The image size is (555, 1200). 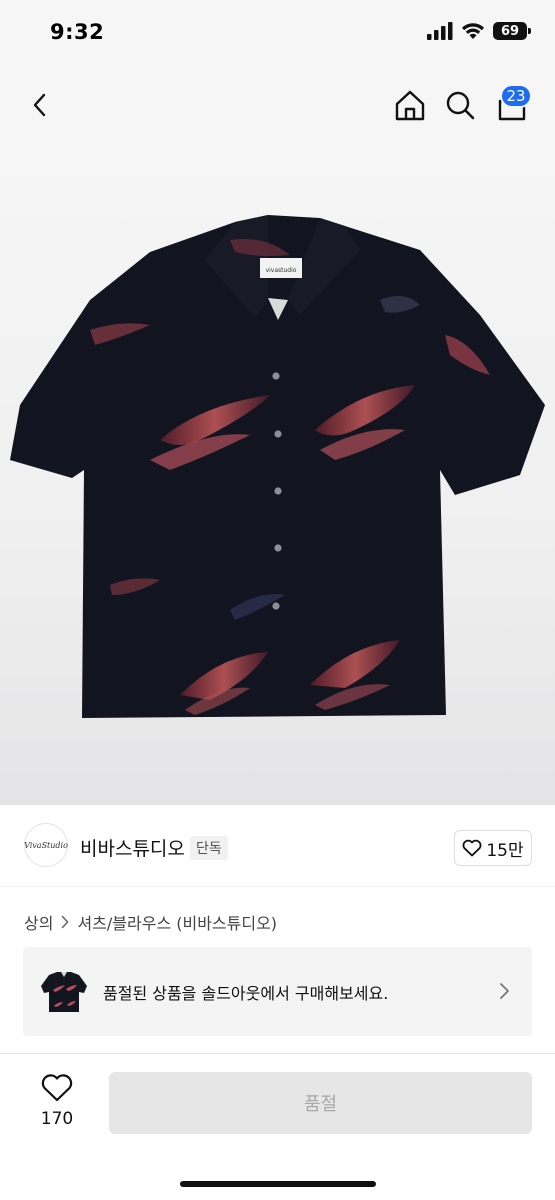 What do you see at coordinates (64, 992) in the screenshot?
I see `shirt-thumbnail` at bounding box center [64, 992].